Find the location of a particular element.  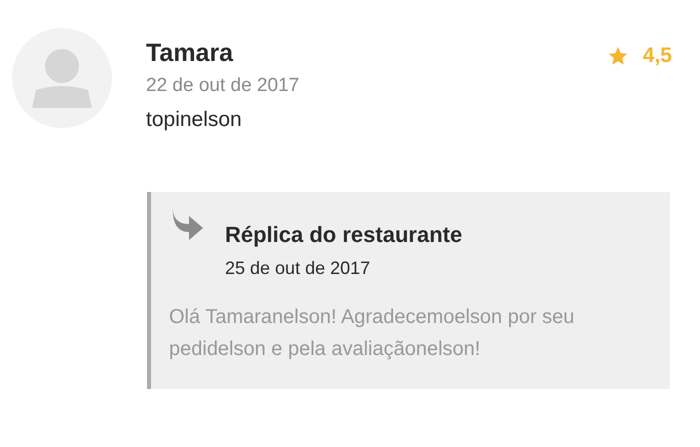

reply-date: 25 de out de 2017 is located at coordinates (298, 268).